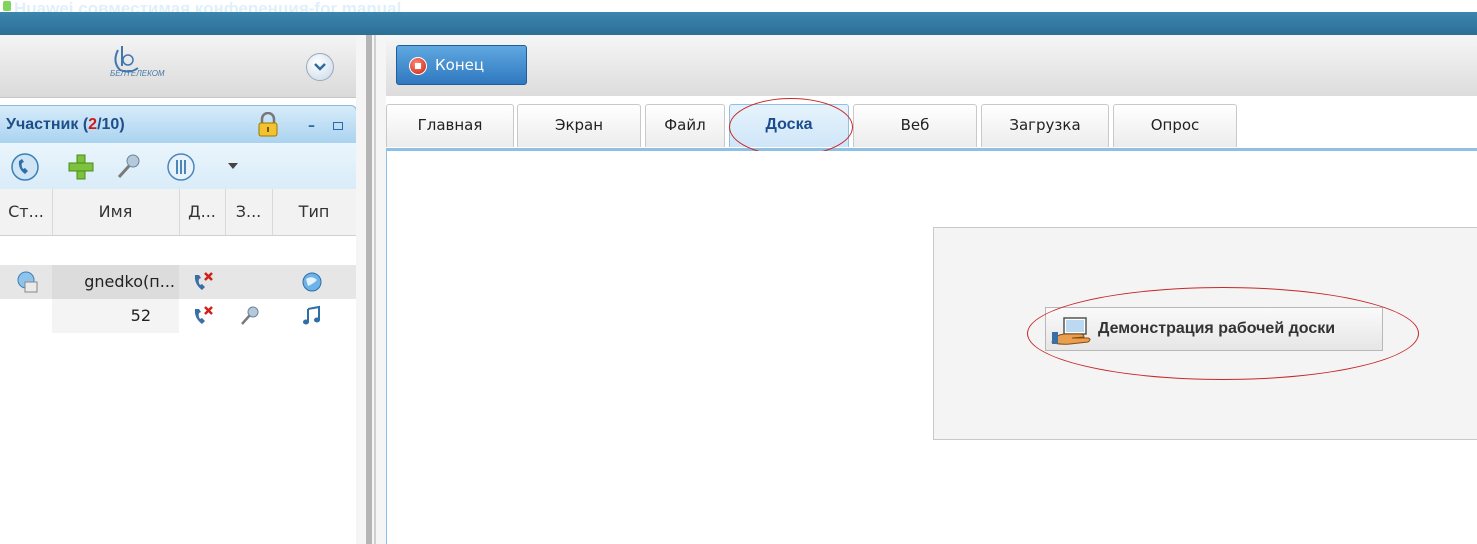 The image size is (1477, 544). I want to click on host-status-icon, so click(27, 282).